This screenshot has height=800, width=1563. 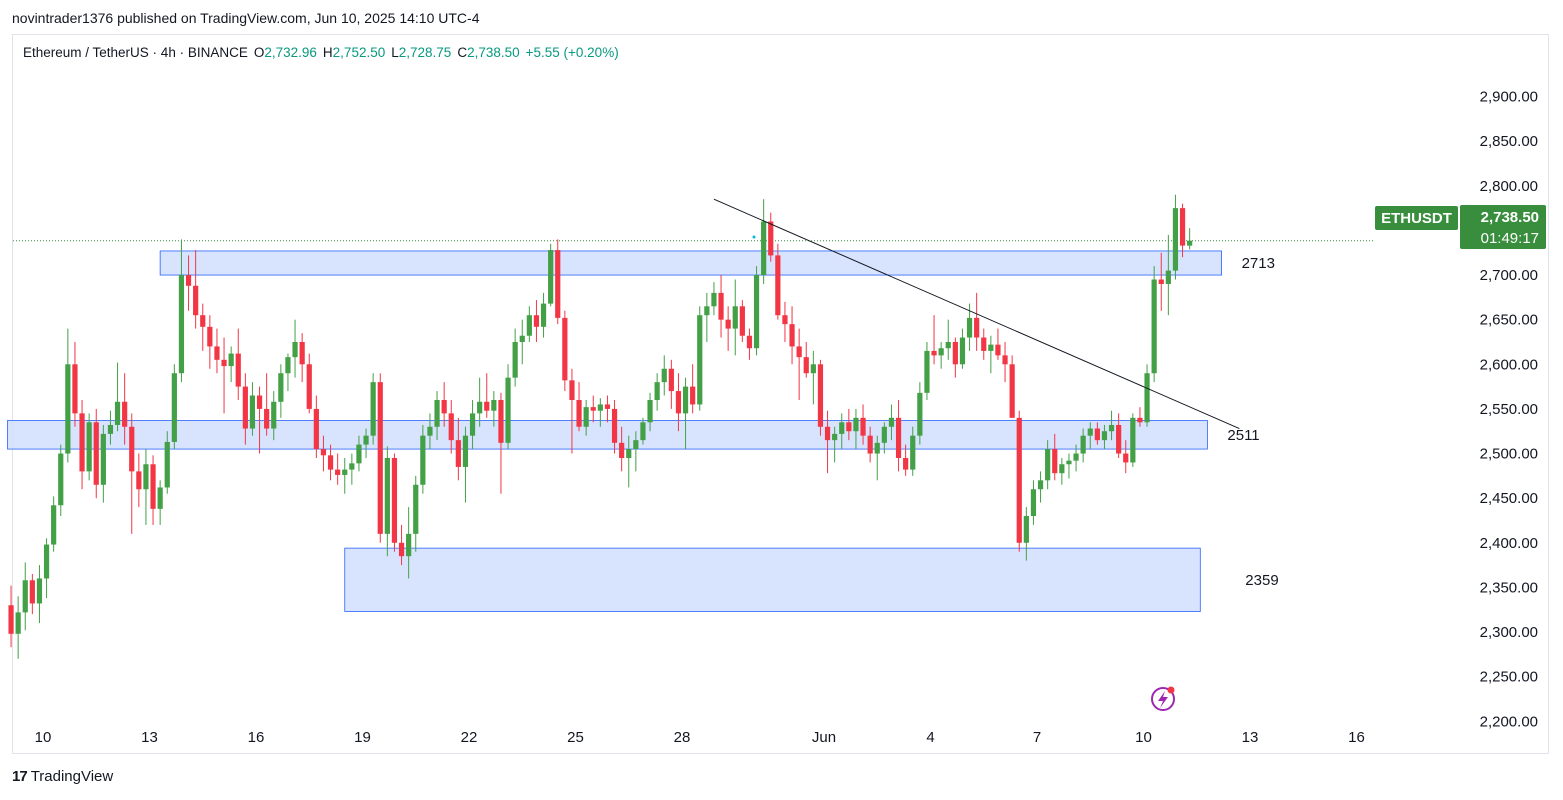 What do you see at coordinates (1509, 320) in the screenshot?
I see `y-tick-label: 2,650.00` at bounding box center [1509, 320].